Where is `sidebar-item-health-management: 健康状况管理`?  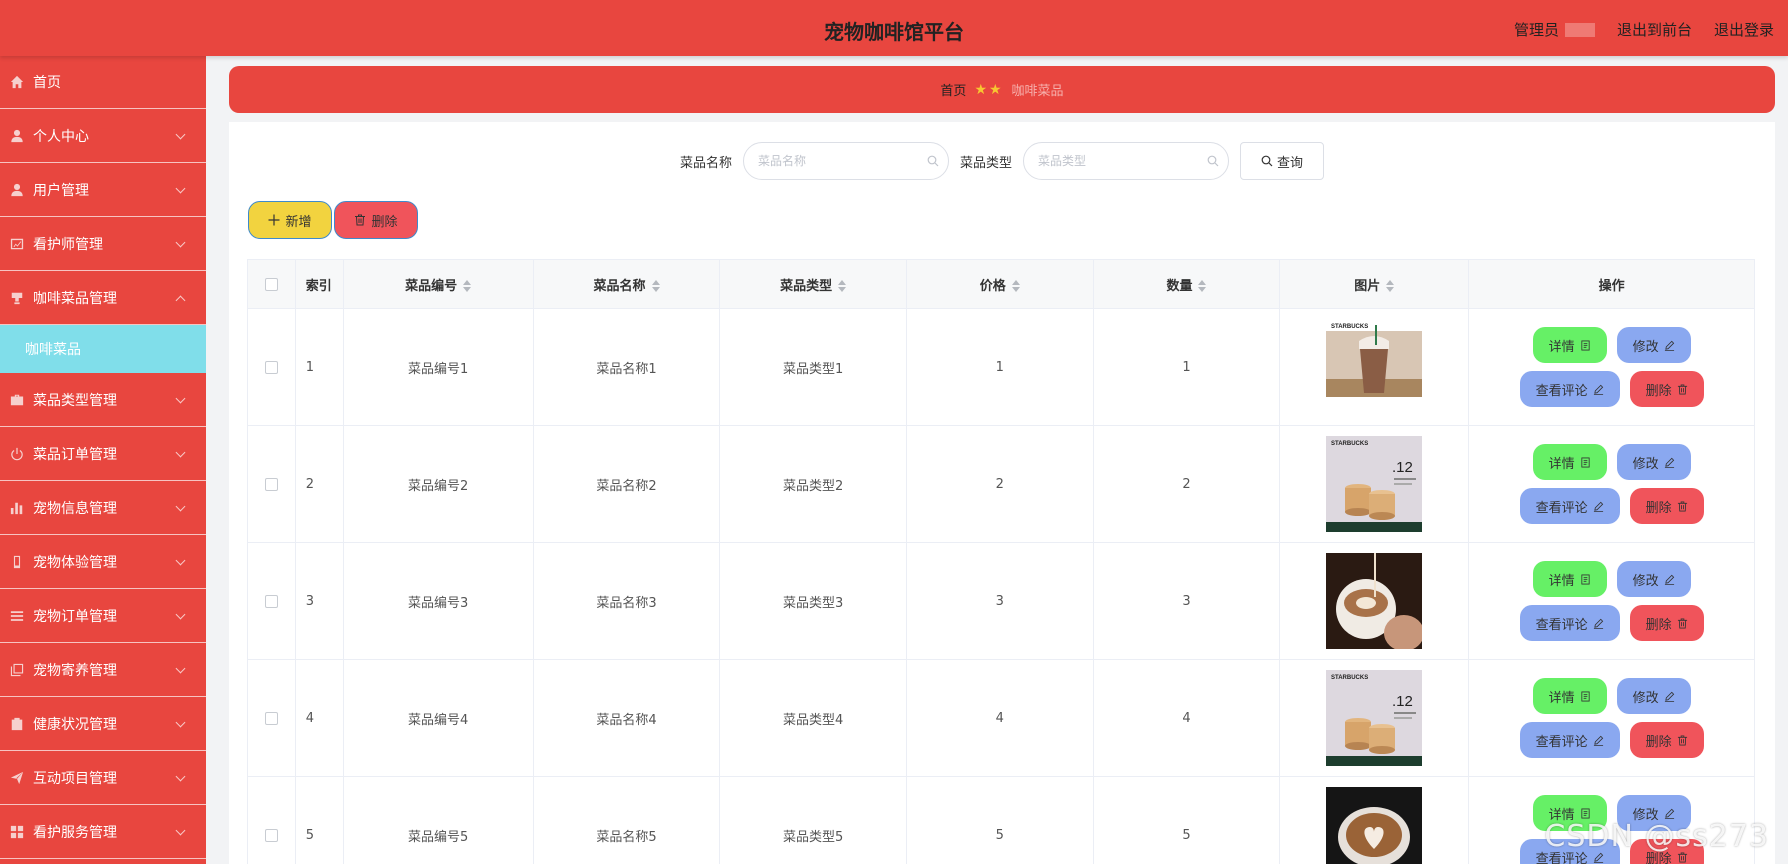 sidebar-item-health-management: 健康状况管理 is located at coordinates (103, 724).